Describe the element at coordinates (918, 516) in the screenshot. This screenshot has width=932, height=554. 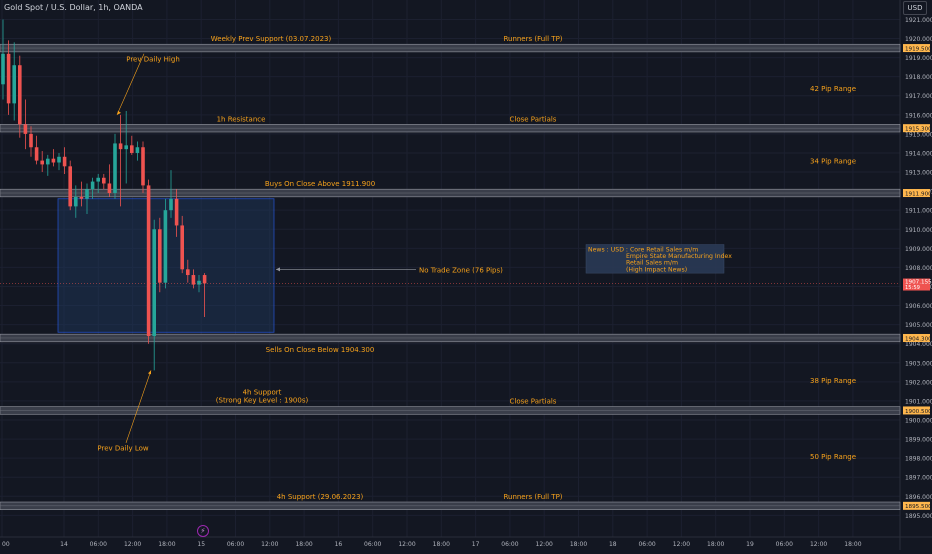
I see `price-axis-tick: 1895.000` at that location.